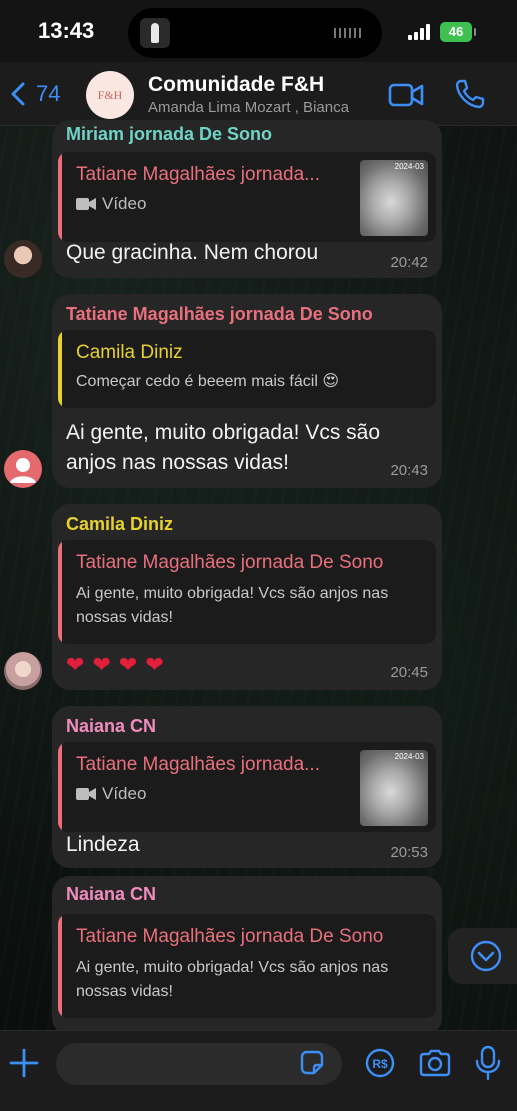 Image resolution: width=517 pixels, height=1111 pixels. What do you see at coordinates (103, 844) in the screenshot?
I see `message-text: Lindeza` at bounding box center [103, 844].